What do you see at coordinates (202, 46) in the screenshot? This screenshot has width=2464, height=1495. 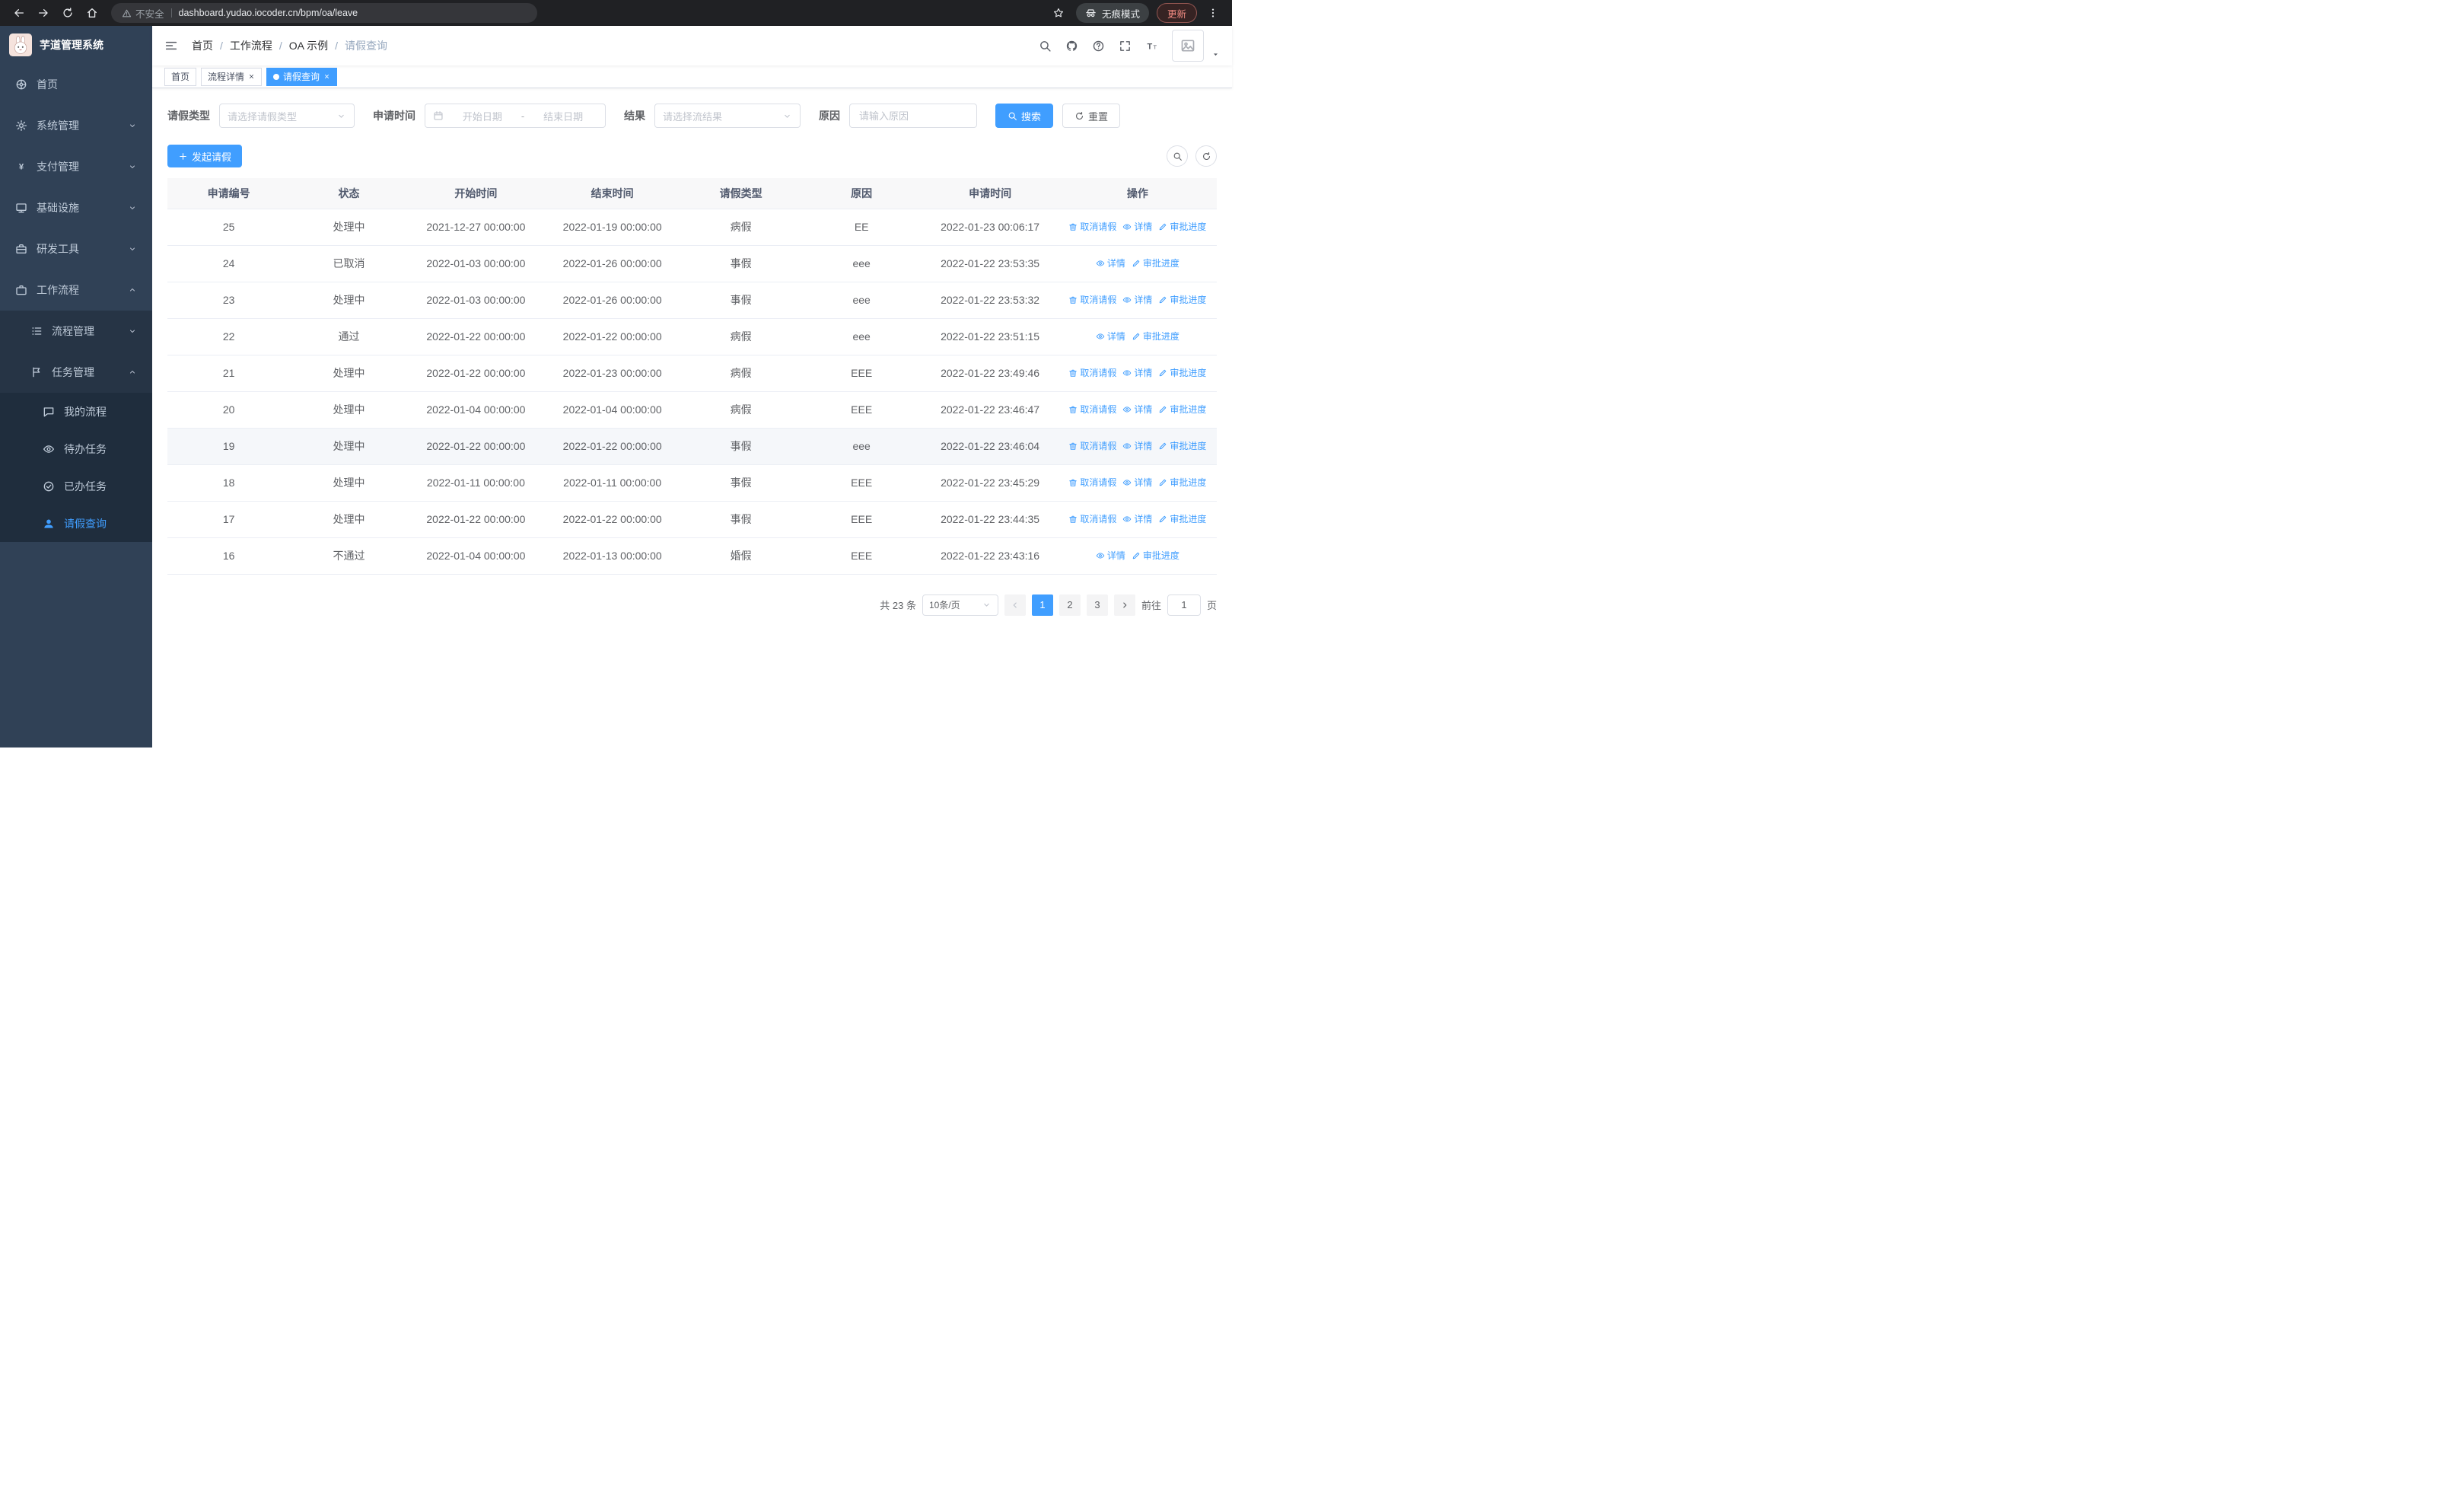 I see `breadcrumb-item: 首页` at bounding box center [202, 46].